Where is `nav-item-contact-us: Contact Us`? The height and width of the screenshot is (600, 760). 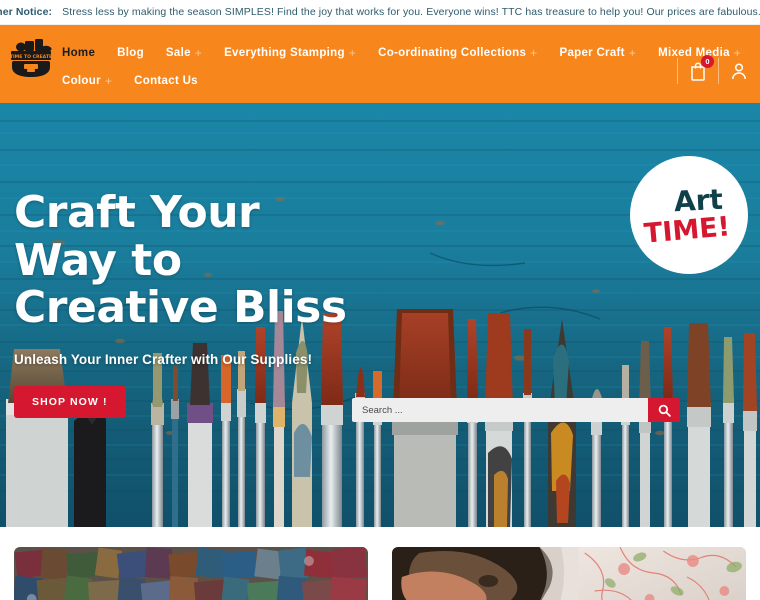
nav-item-contact-us: Contact Us is located at coordinates (166, 81).